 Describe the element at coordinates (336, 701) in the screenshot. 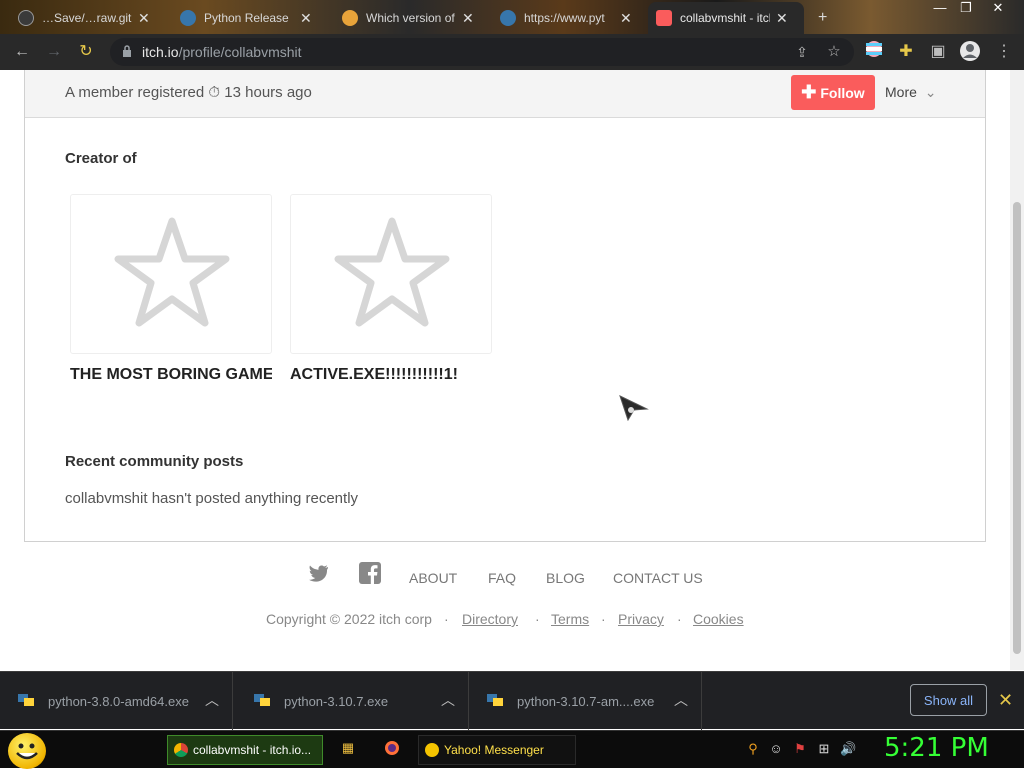

I see `download-filename: python-3.10.7.exe` at that location.